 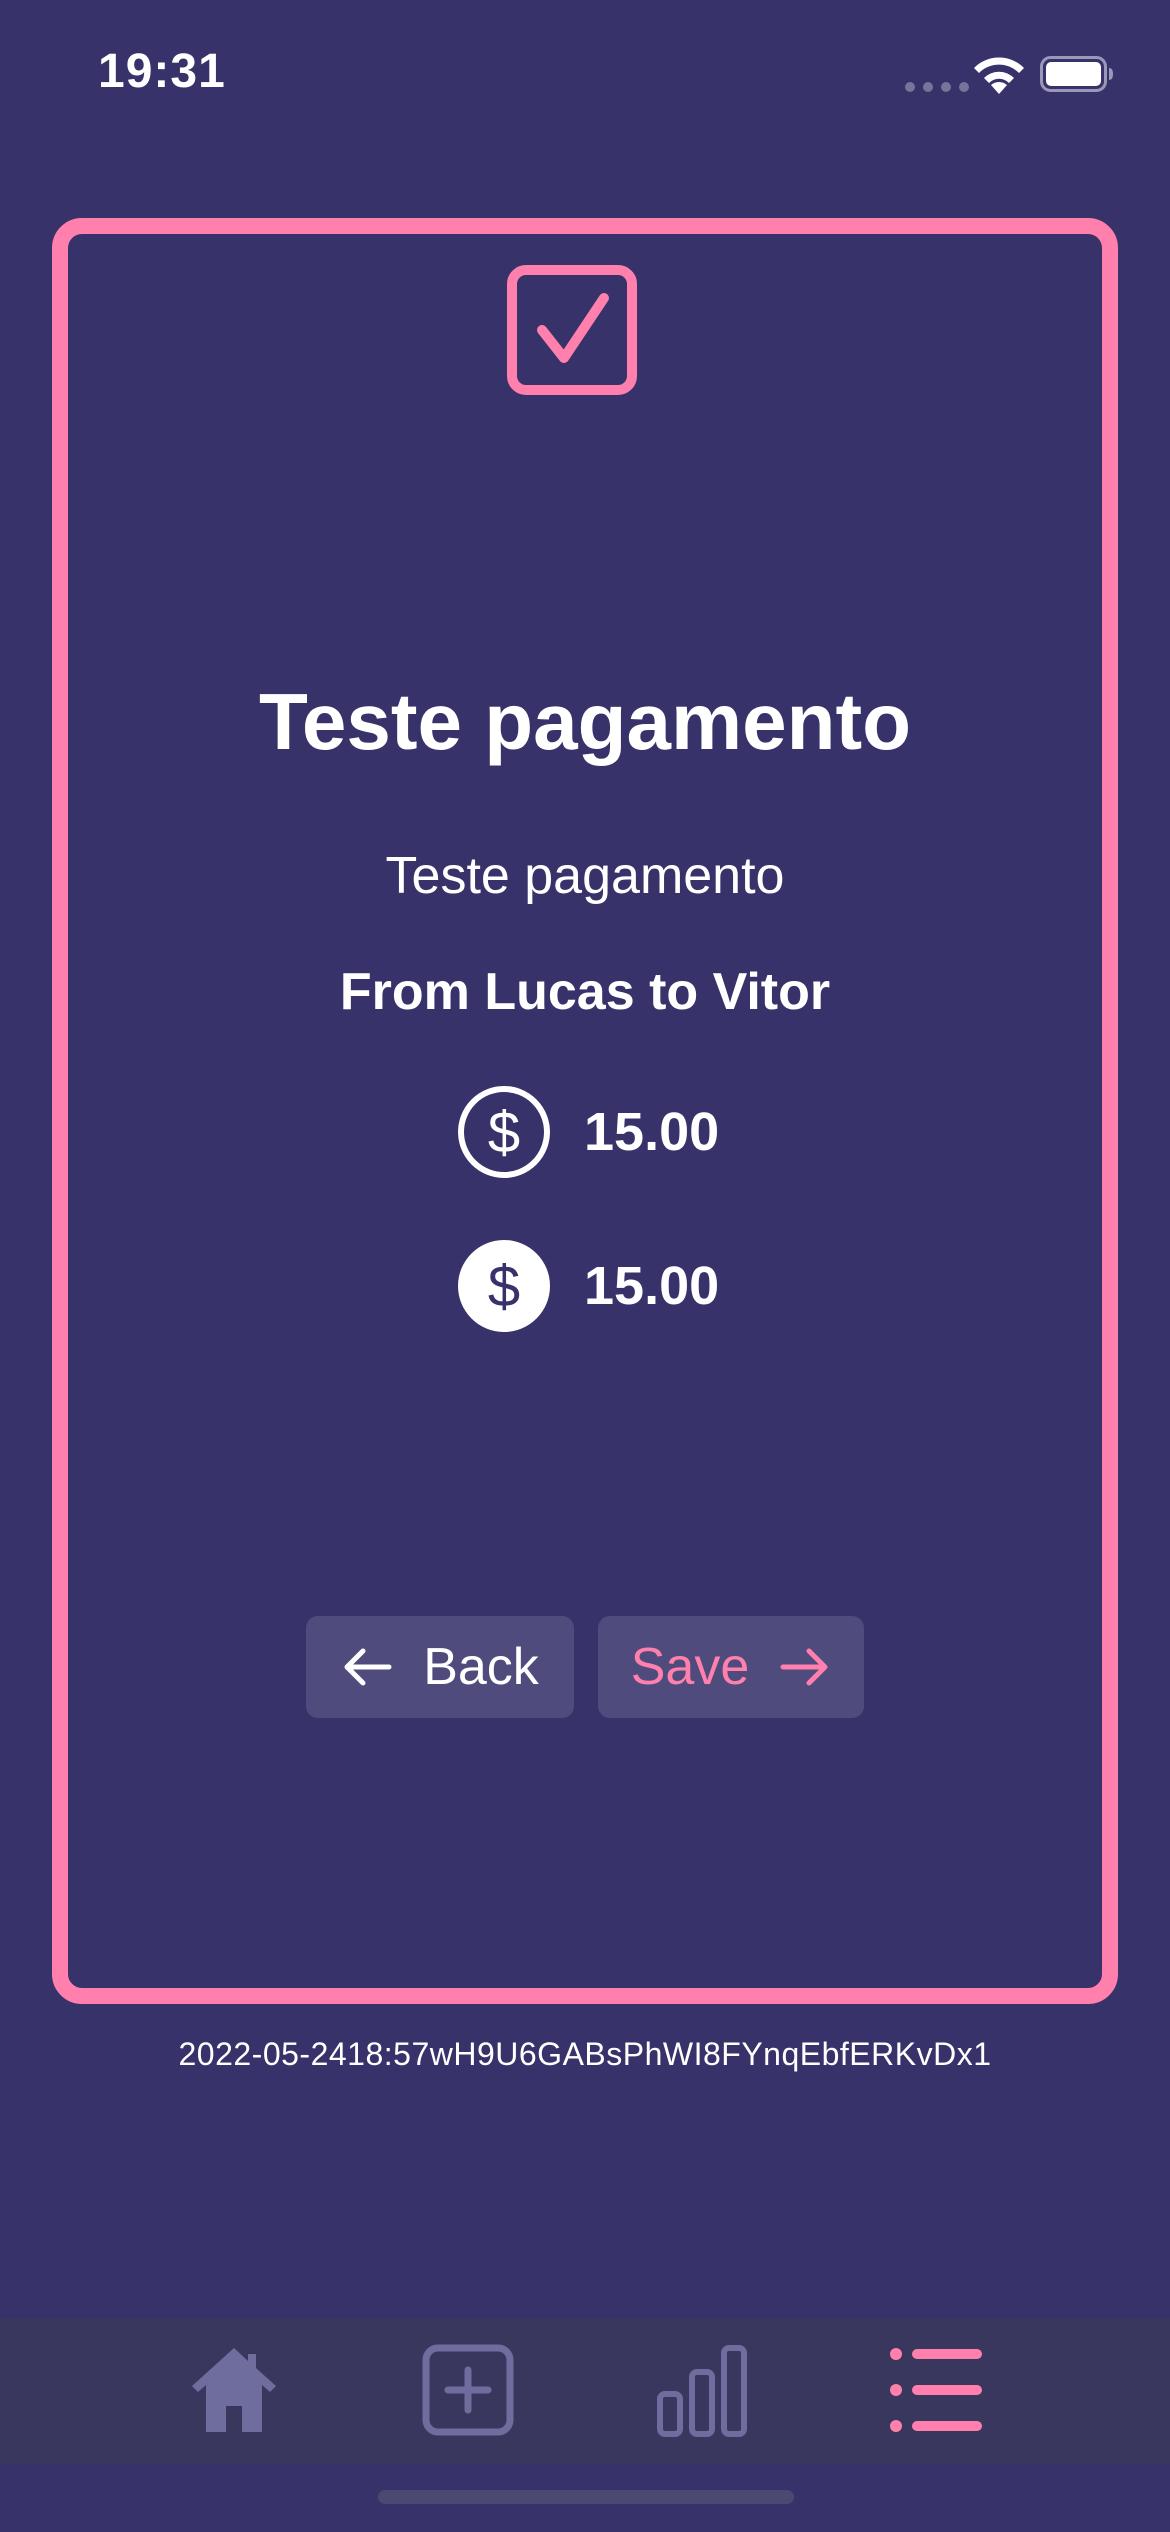 I want to click on status-bar: 19:31, so click(x=585, y=70).